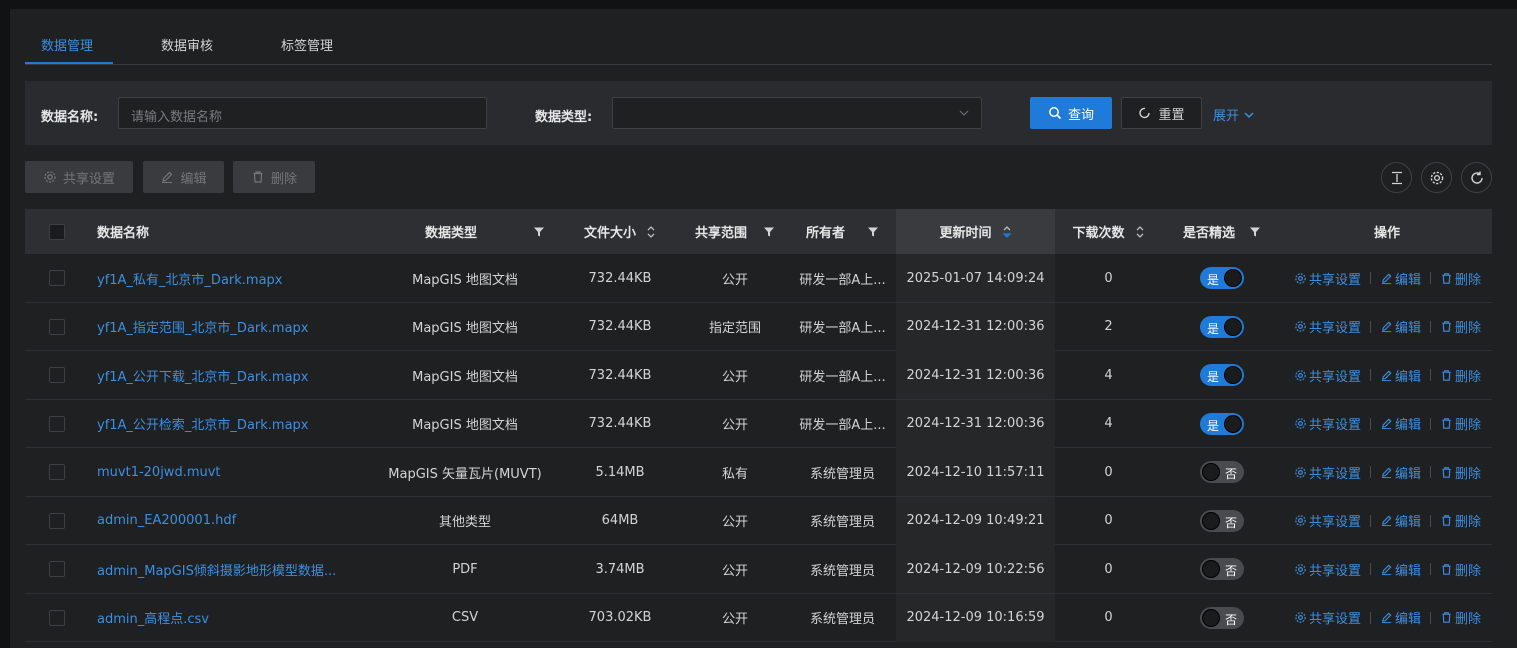  I want to click on refresh-button, so click(1476, 177).